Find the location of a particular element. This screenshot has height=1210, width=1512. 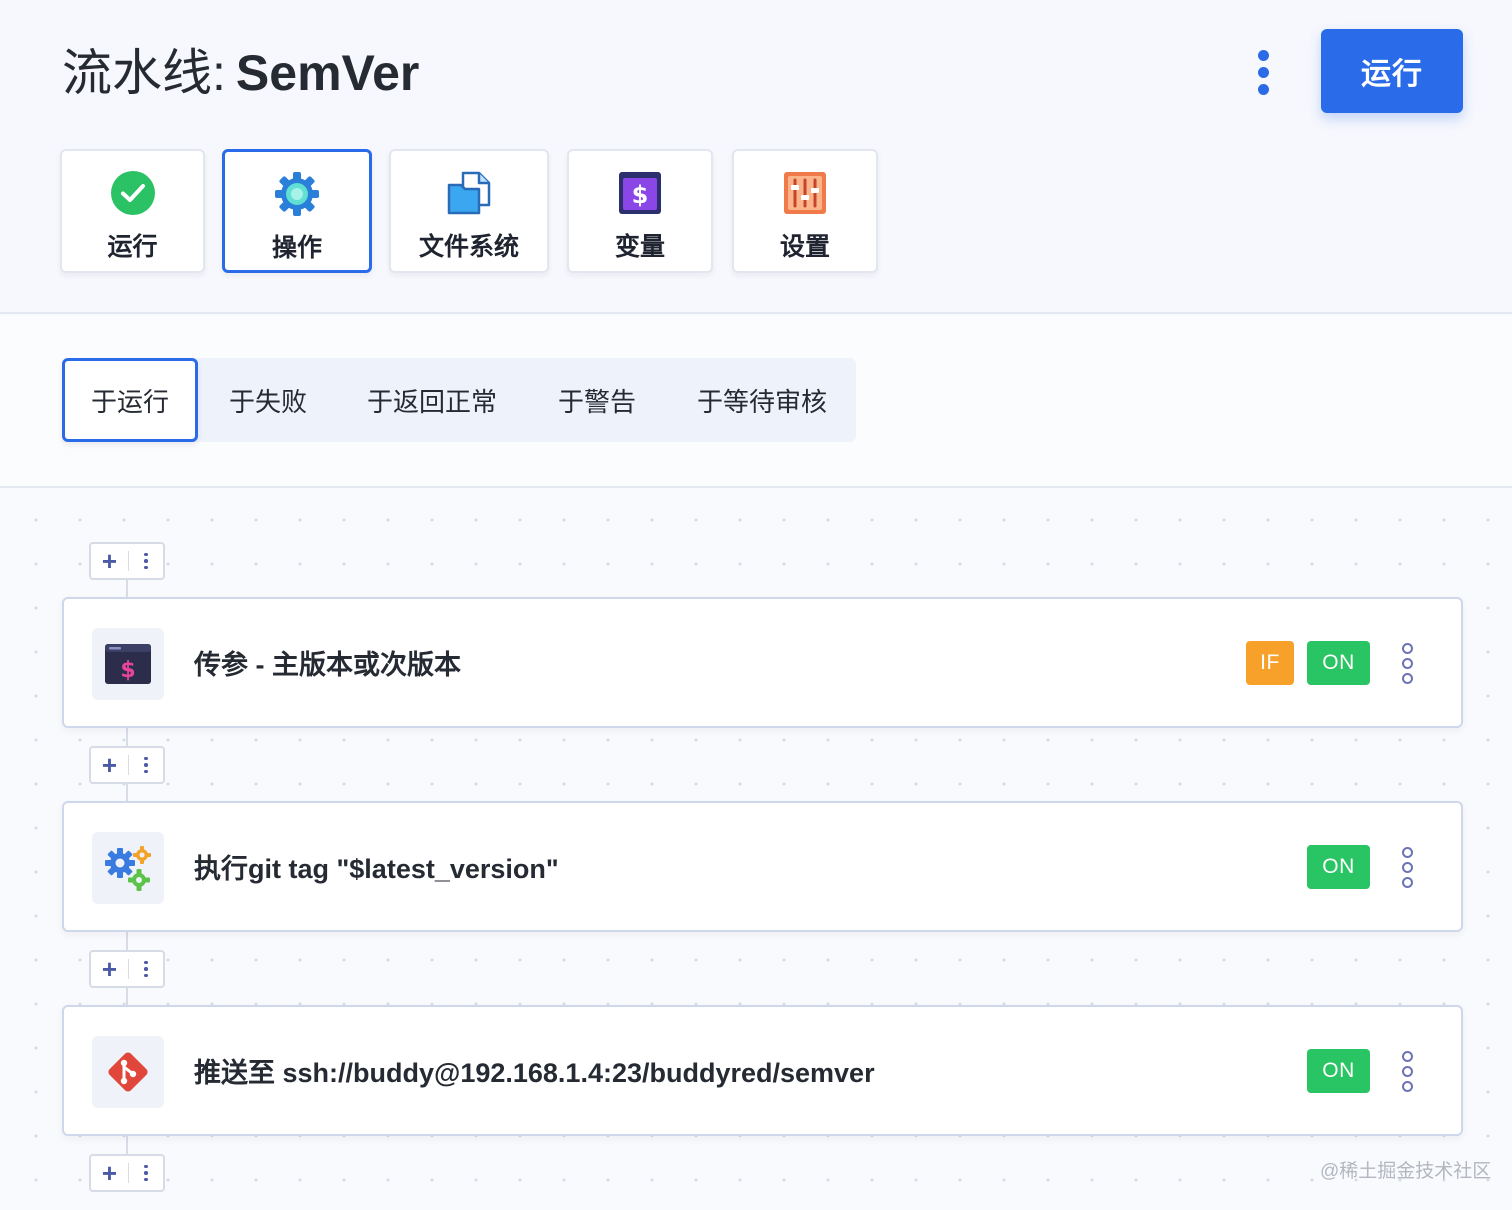

trigger-tab-on-recovery: 于返回正常 is located at coordinates (432, 400).